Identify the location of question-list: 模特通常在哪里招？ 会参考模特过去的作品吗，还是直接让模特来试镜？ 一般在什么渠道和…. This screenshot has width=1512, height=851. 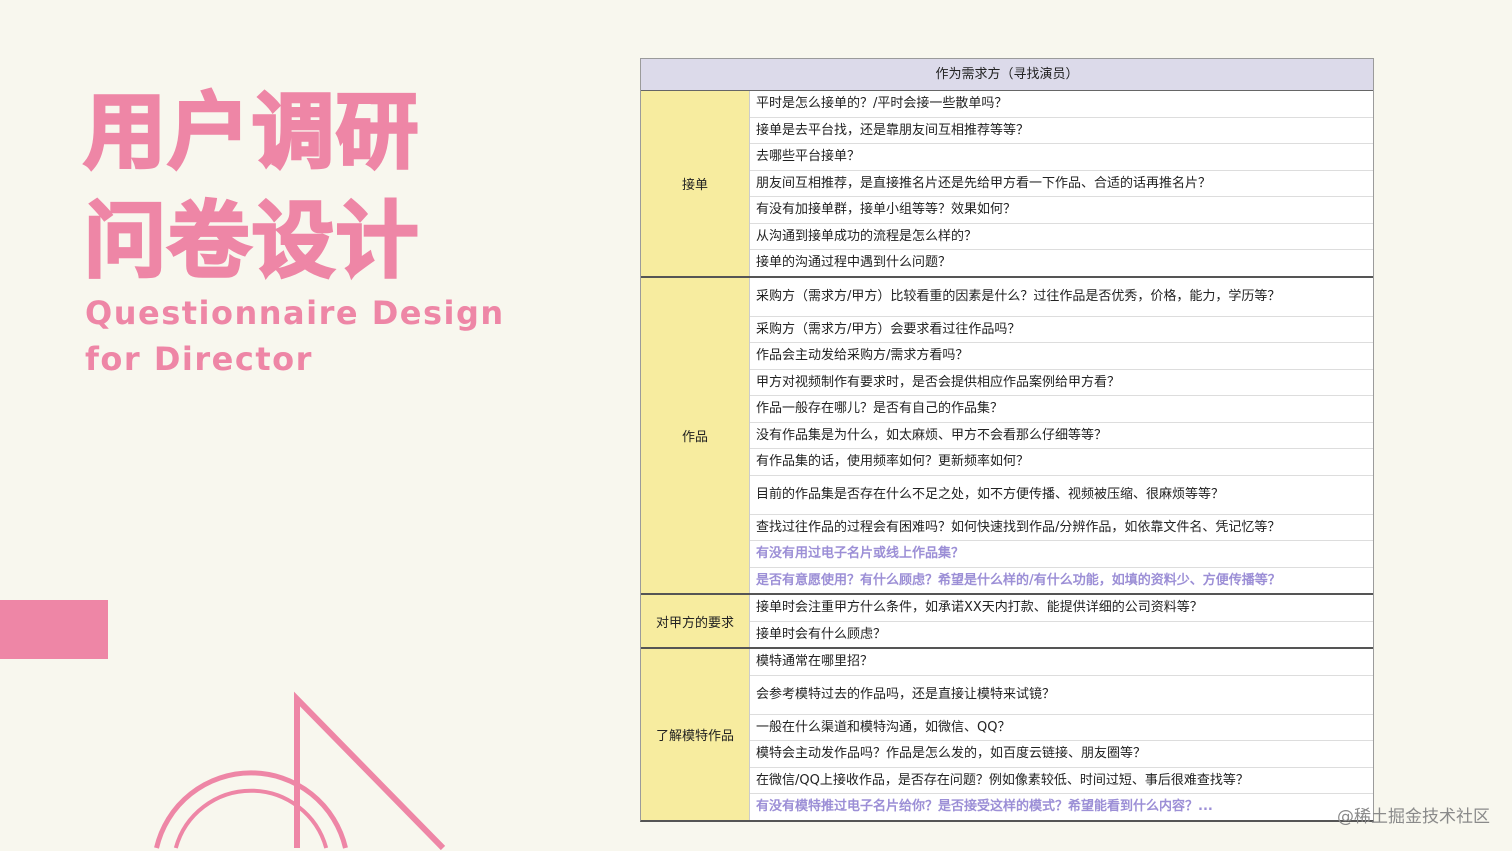
(1061, 734).